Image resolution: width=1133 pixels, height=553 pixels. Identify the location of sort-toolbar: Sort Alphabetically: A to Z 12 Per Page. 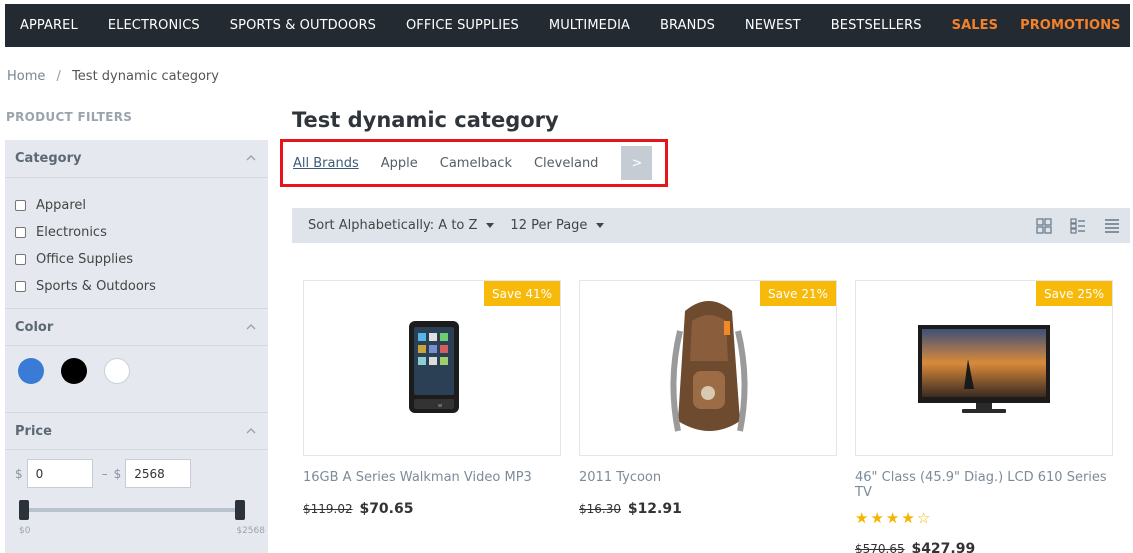
(711, 225).